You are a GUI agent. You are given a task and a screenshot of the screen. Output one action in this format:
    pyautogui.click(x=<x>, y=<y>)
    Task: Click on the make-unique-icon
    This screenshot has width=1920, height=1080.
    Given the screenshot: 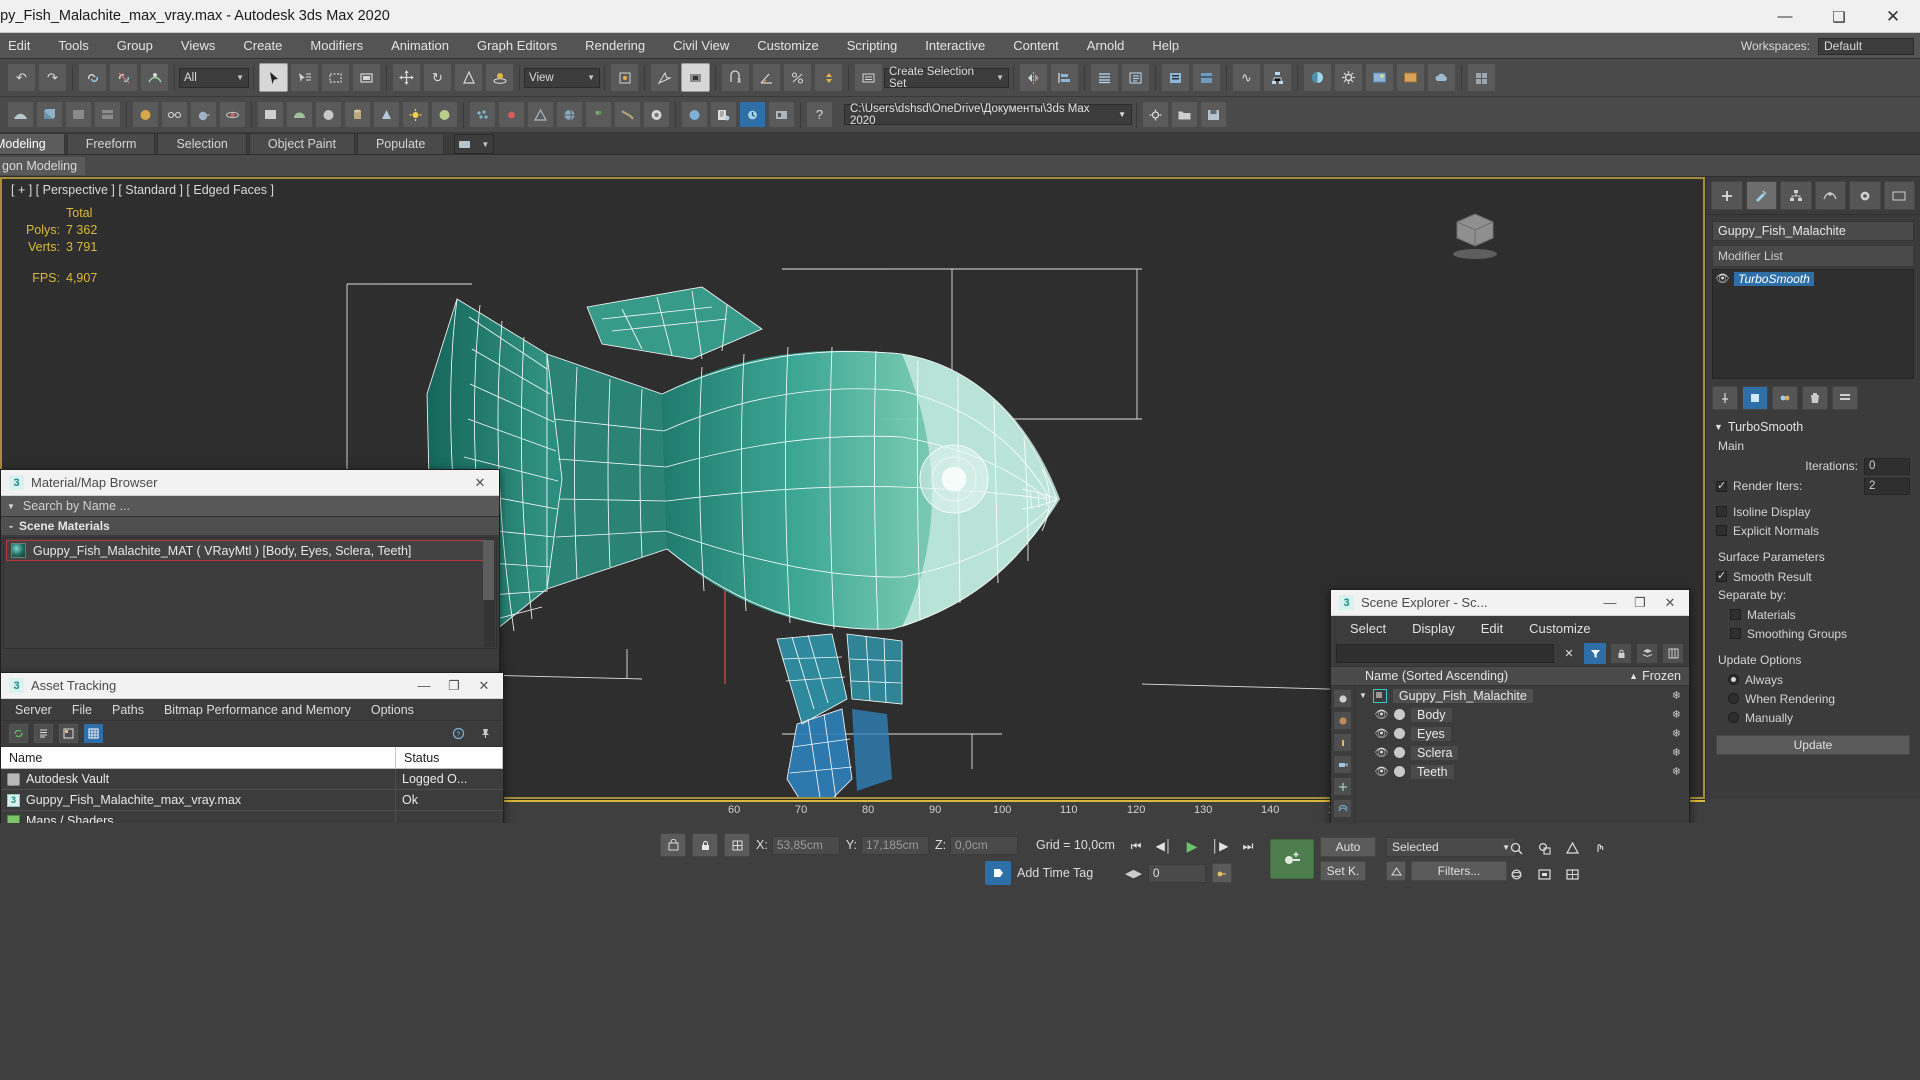 What is the action you would take?
    pyautogui.click(x=1785, y=398)
    